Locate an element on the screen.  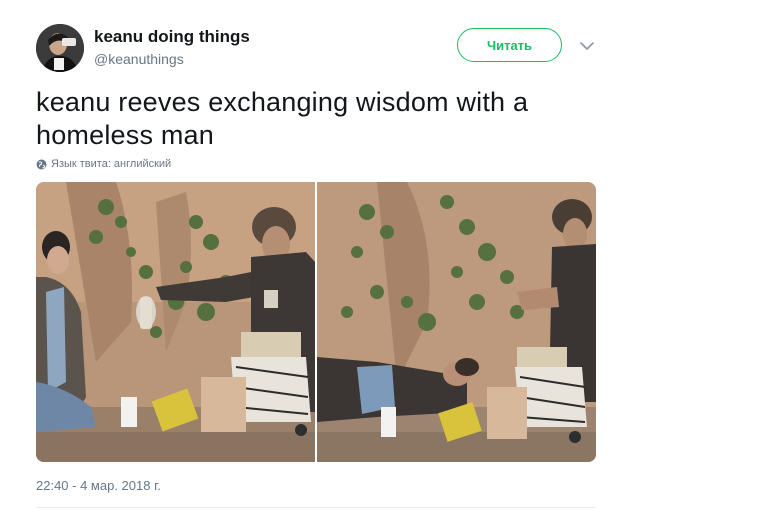
chevron-down-icon is located at coordinates (587, 45).